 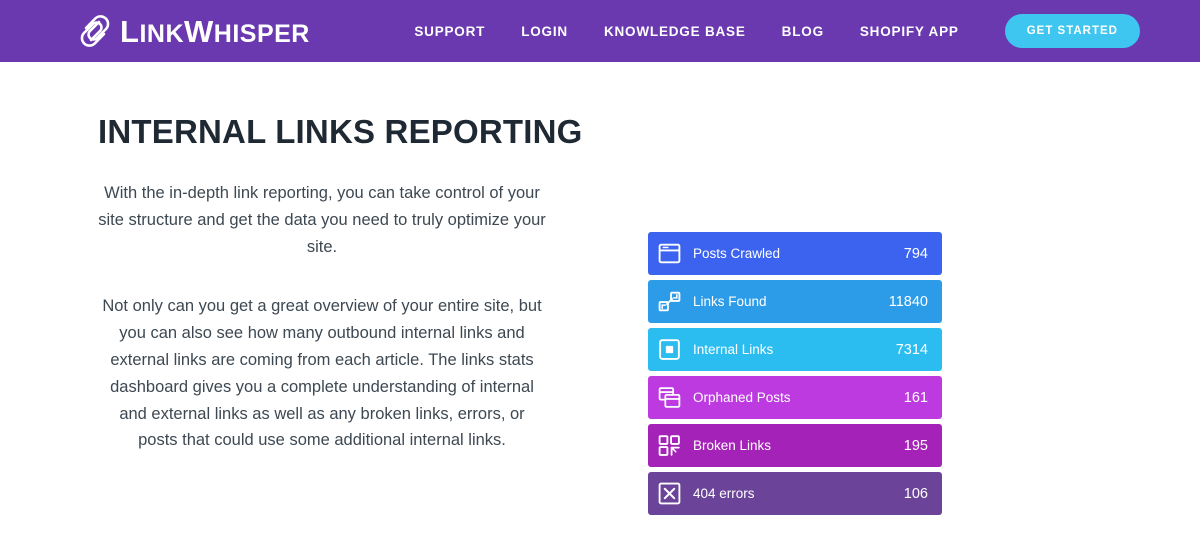 I want to click on link-paperclip-icon, so click(x=95, y=31).